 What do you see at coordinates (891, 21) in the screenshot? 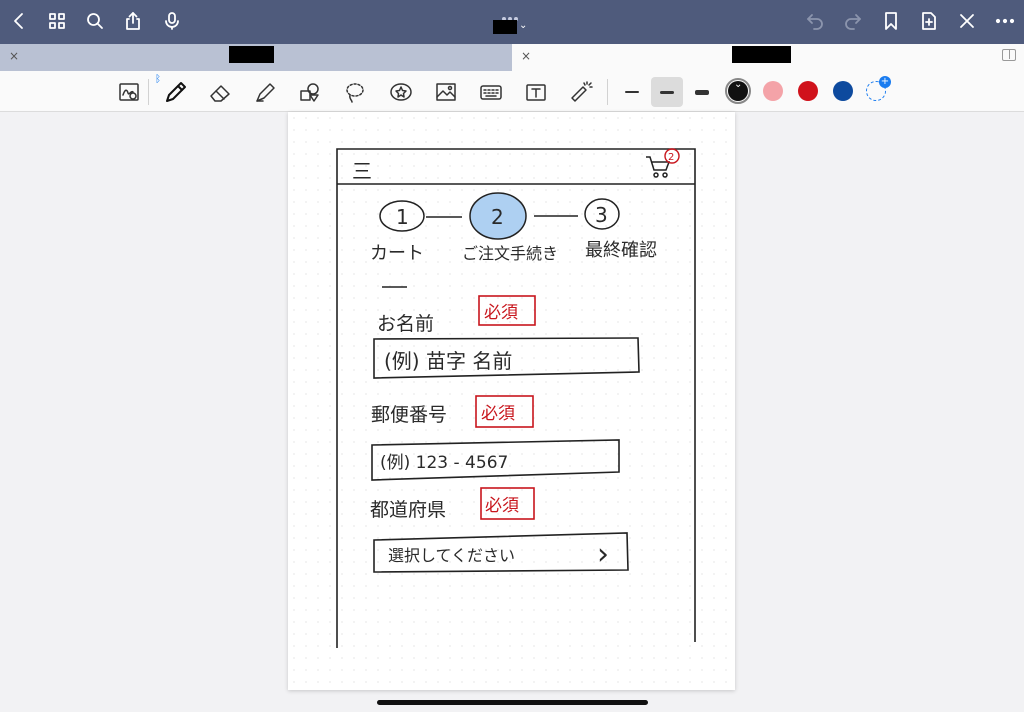
I see `bookmark-icon` at bounding box center [891, 21].